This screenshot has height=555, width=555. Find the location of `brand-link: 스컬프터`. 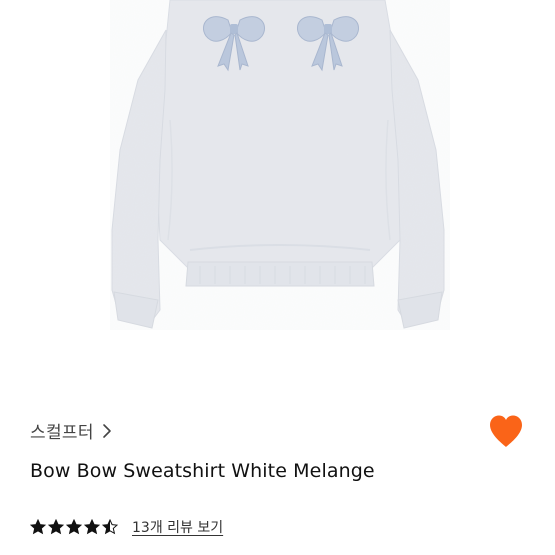

brand-link: 스컬프터 is located at coordinates (72, 430).